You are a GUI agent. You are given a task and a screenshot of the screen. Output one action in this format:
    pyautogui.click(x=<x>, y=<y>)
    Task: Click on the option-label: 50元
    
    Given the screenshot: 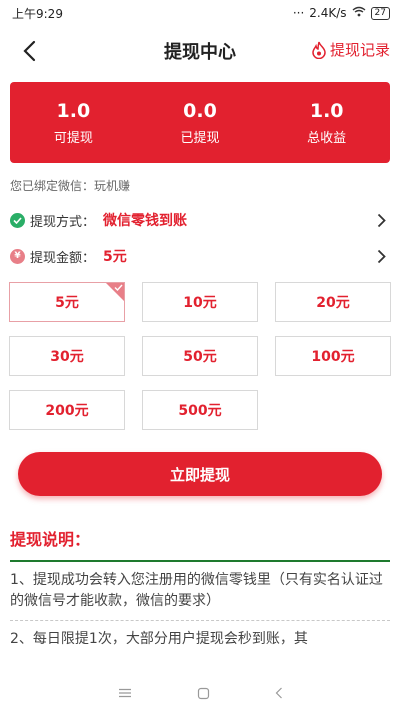 What is the action you would take?
    pyautogui.click(x=200, y=357)
    